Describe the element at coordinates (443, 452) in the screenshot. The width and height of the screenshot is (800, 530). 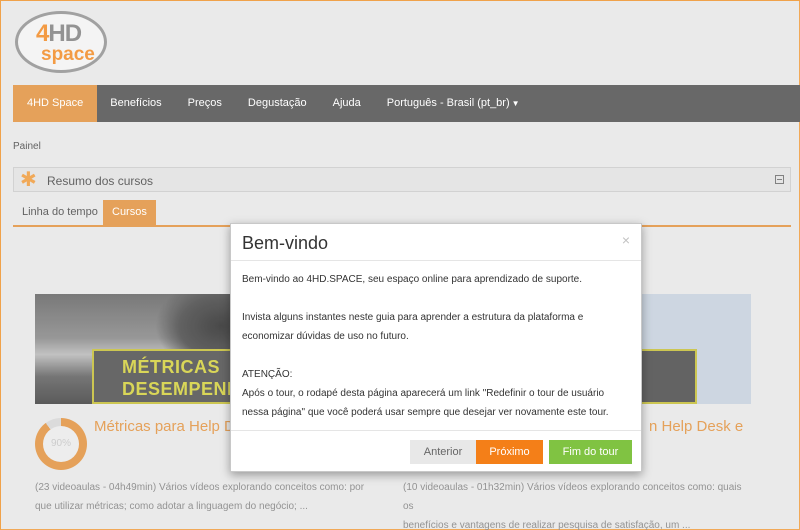
I see `previous-button: Anterior` at that location.